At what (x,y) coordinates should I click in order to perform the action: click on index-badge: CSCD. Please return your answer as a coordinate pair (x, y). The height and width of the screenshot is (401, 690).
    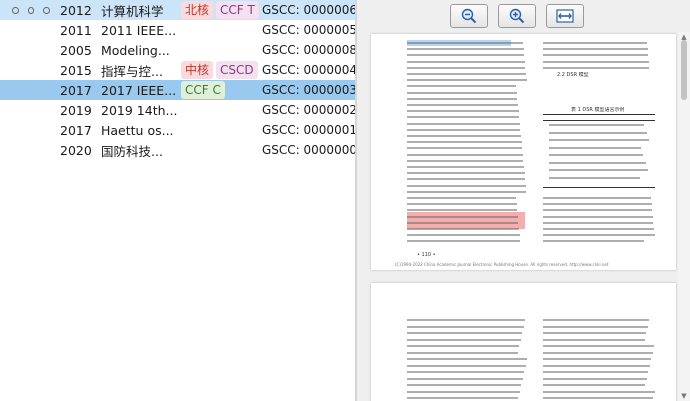
    Looking at the image, I should click on (237, 70).